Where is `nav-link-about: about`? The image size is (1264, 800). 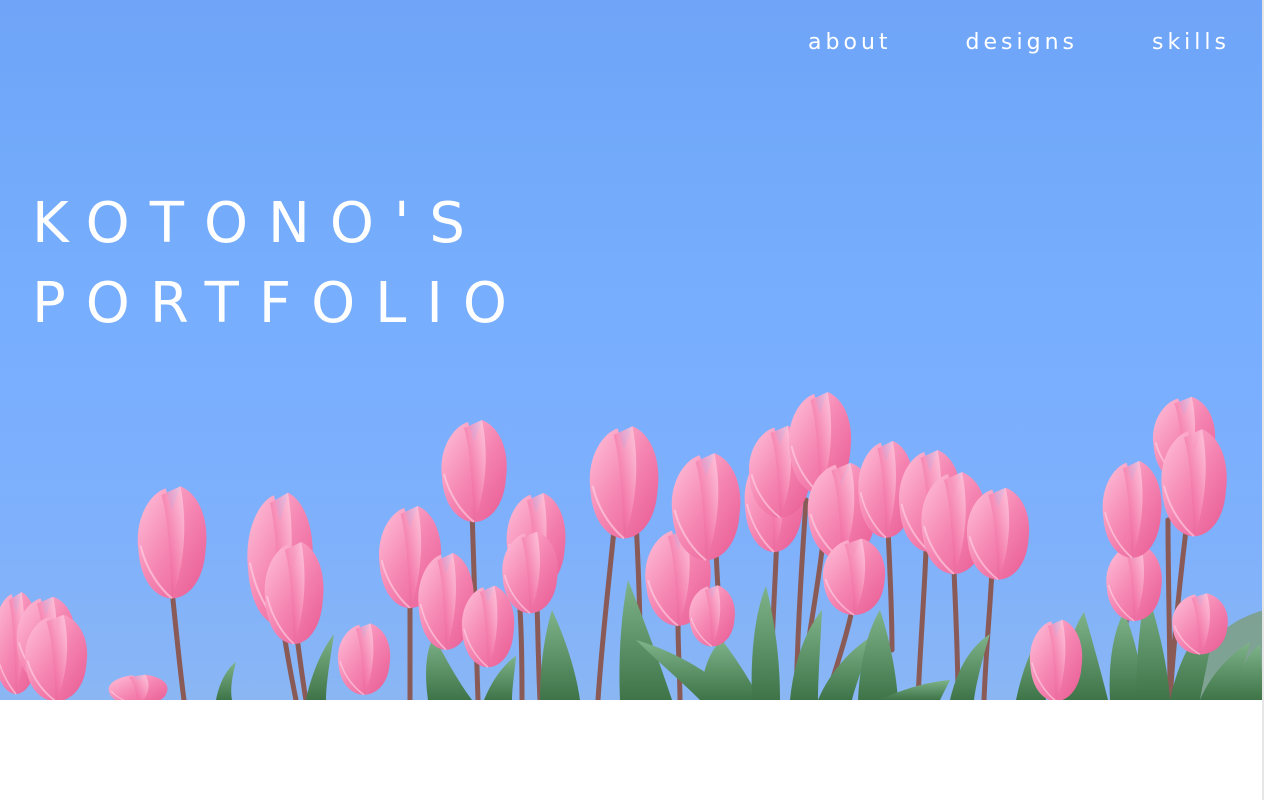
nav-link-about: about is located at coordinates (849, 42).